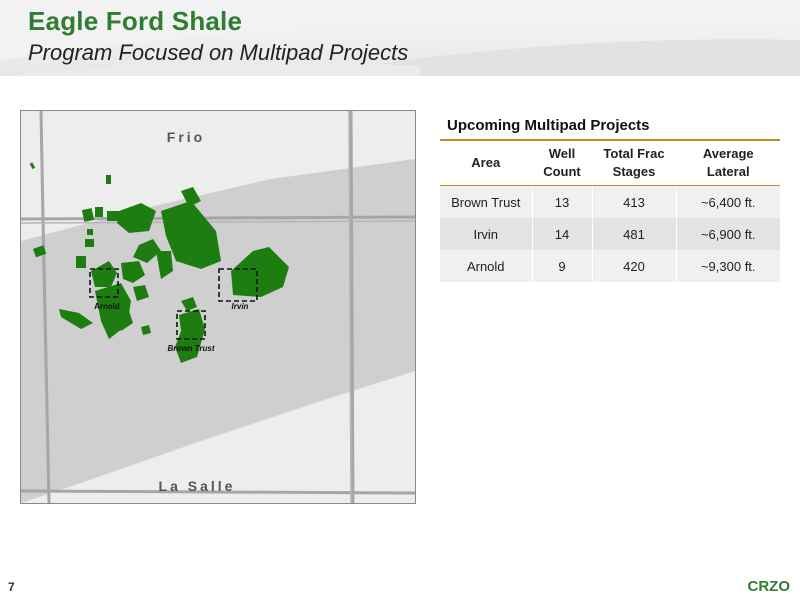 The width and height of the screenshot is (800, 600). Describe the element at coordinates (486, 234) in the screenshot. I see `cell-area: Irvin` at that location.